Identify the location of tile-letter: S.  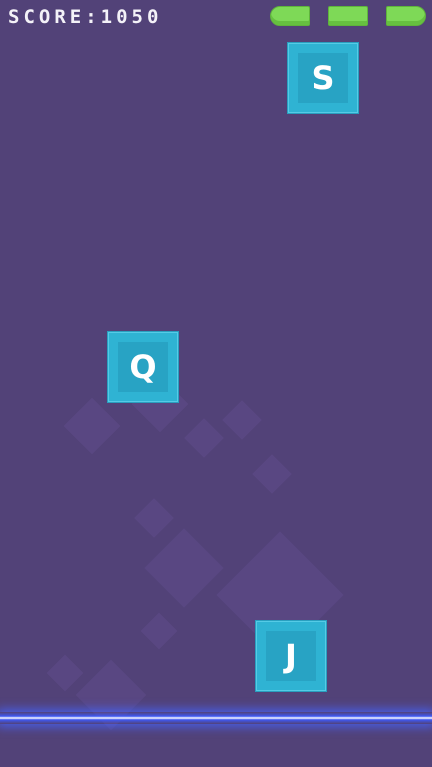
(323, 78).